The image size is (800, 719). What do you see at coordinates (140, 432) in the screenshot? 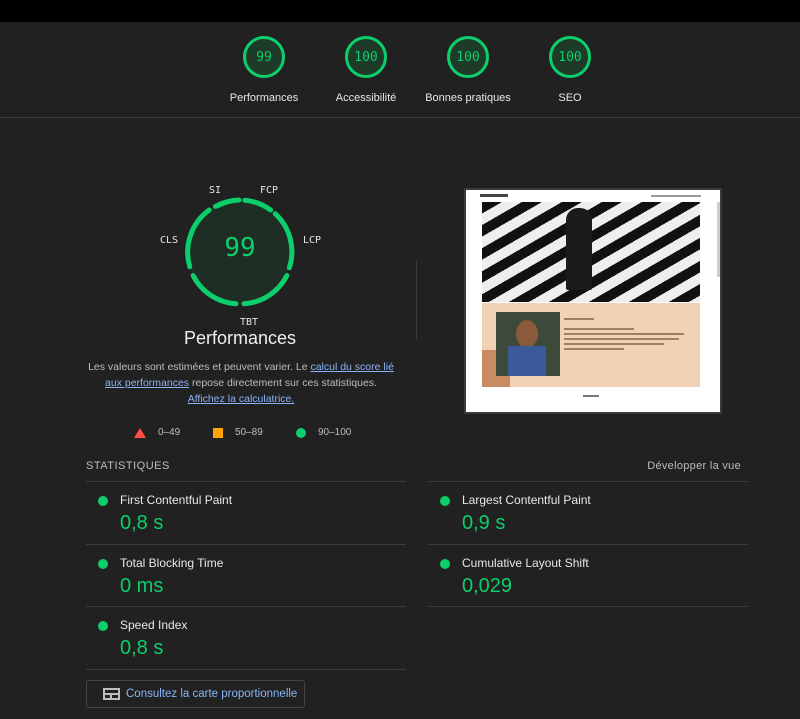
I see `warning-triangle-icon` at bounding box center [140, 432].